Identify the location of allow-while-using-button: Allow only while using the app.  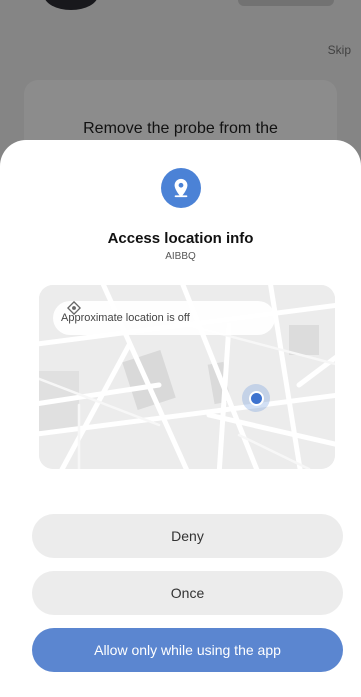
(187, 650).